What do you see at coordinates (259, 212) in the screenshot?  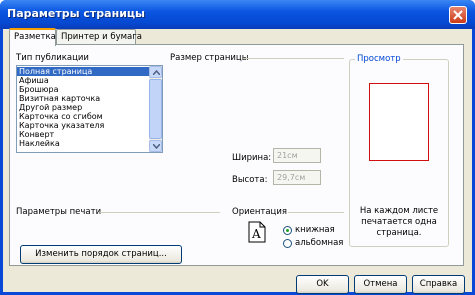 I see `orientation-label: Ориентация` at bounding box center [259, 212].